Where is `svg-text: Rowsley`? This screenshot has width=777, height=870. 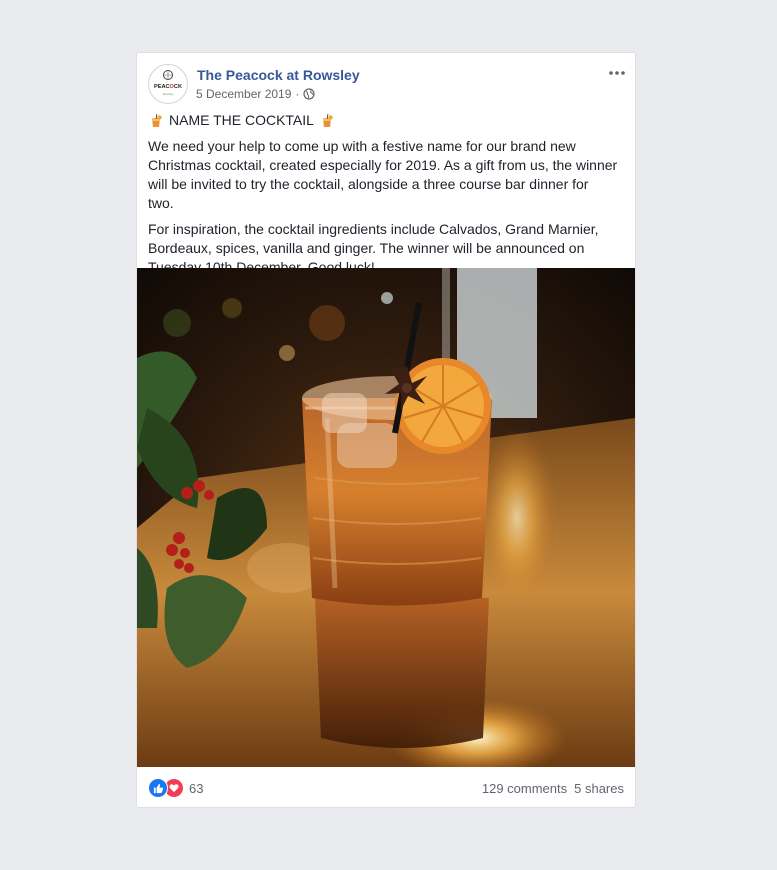 svg-text: Rowsley is located at coordinates (168, 94).